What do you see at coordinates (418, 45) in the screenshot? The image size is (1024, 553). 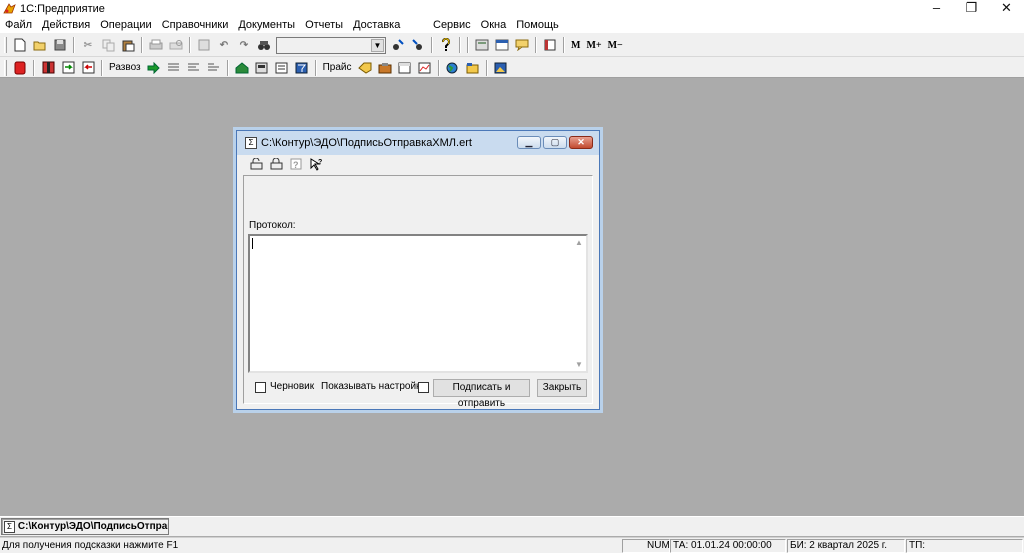 I see `find-previous-icon` at bounding box center [418, 45].